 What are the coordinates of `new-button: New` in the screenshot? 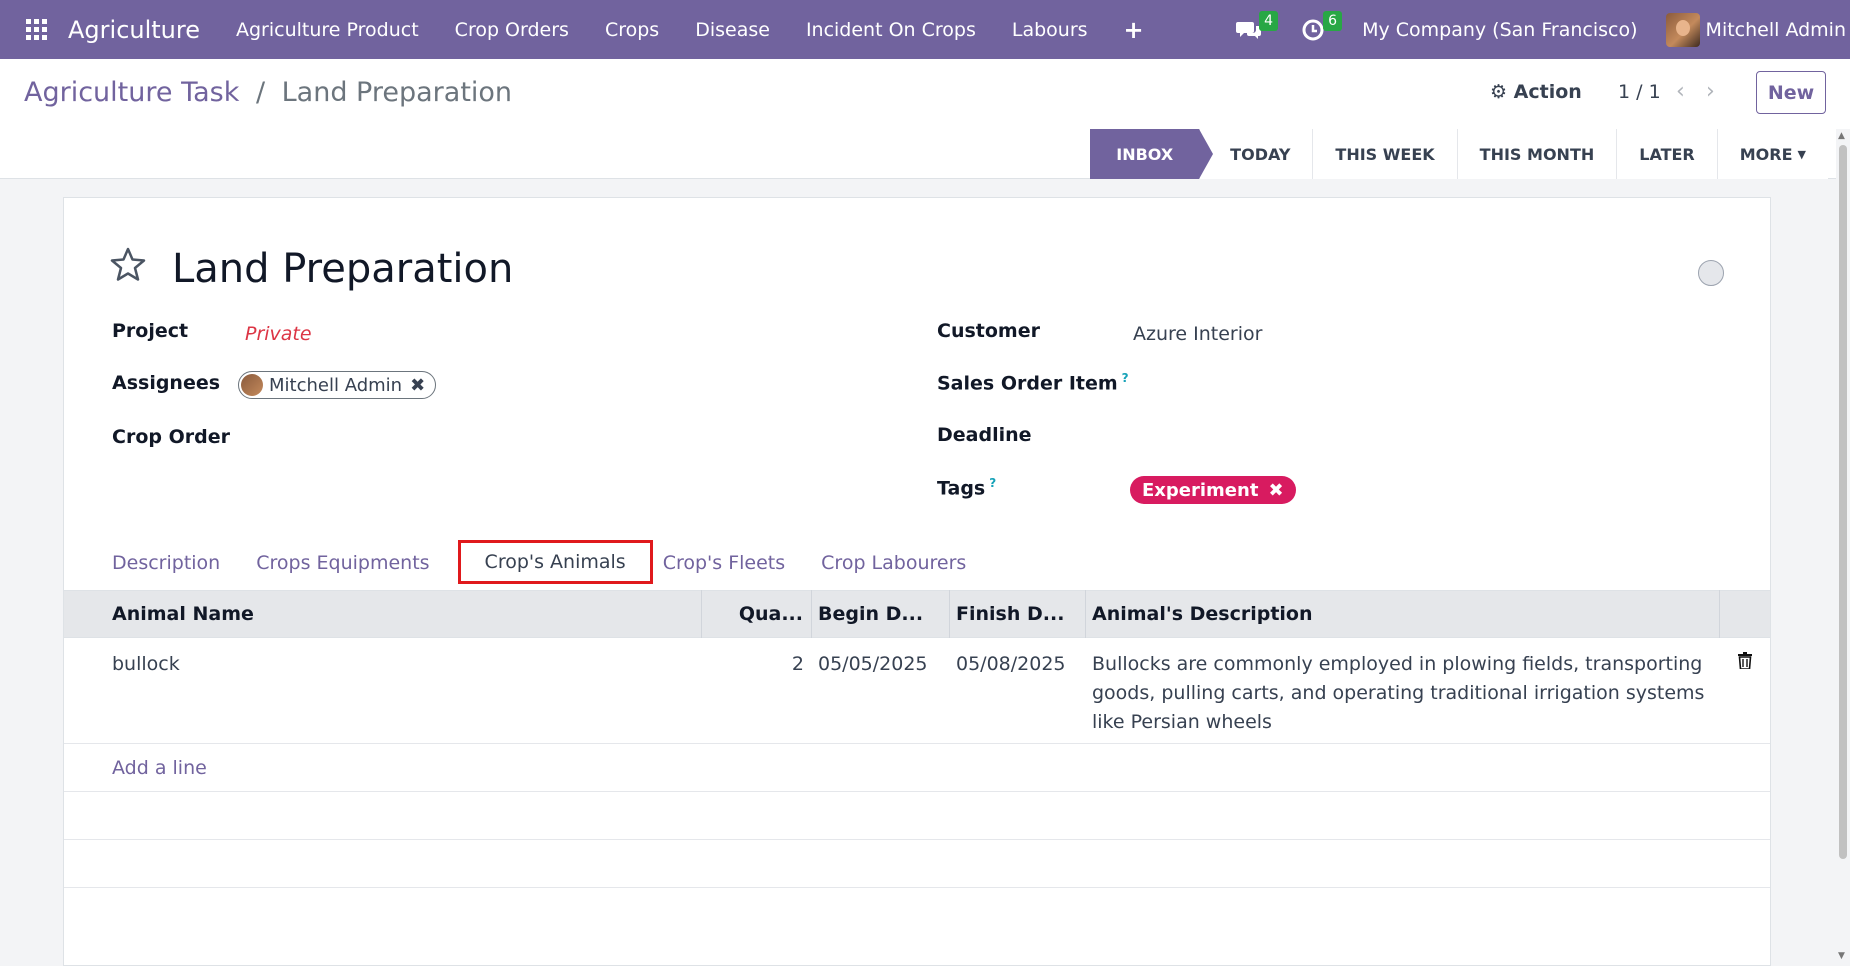 It's located at (1791, 92).